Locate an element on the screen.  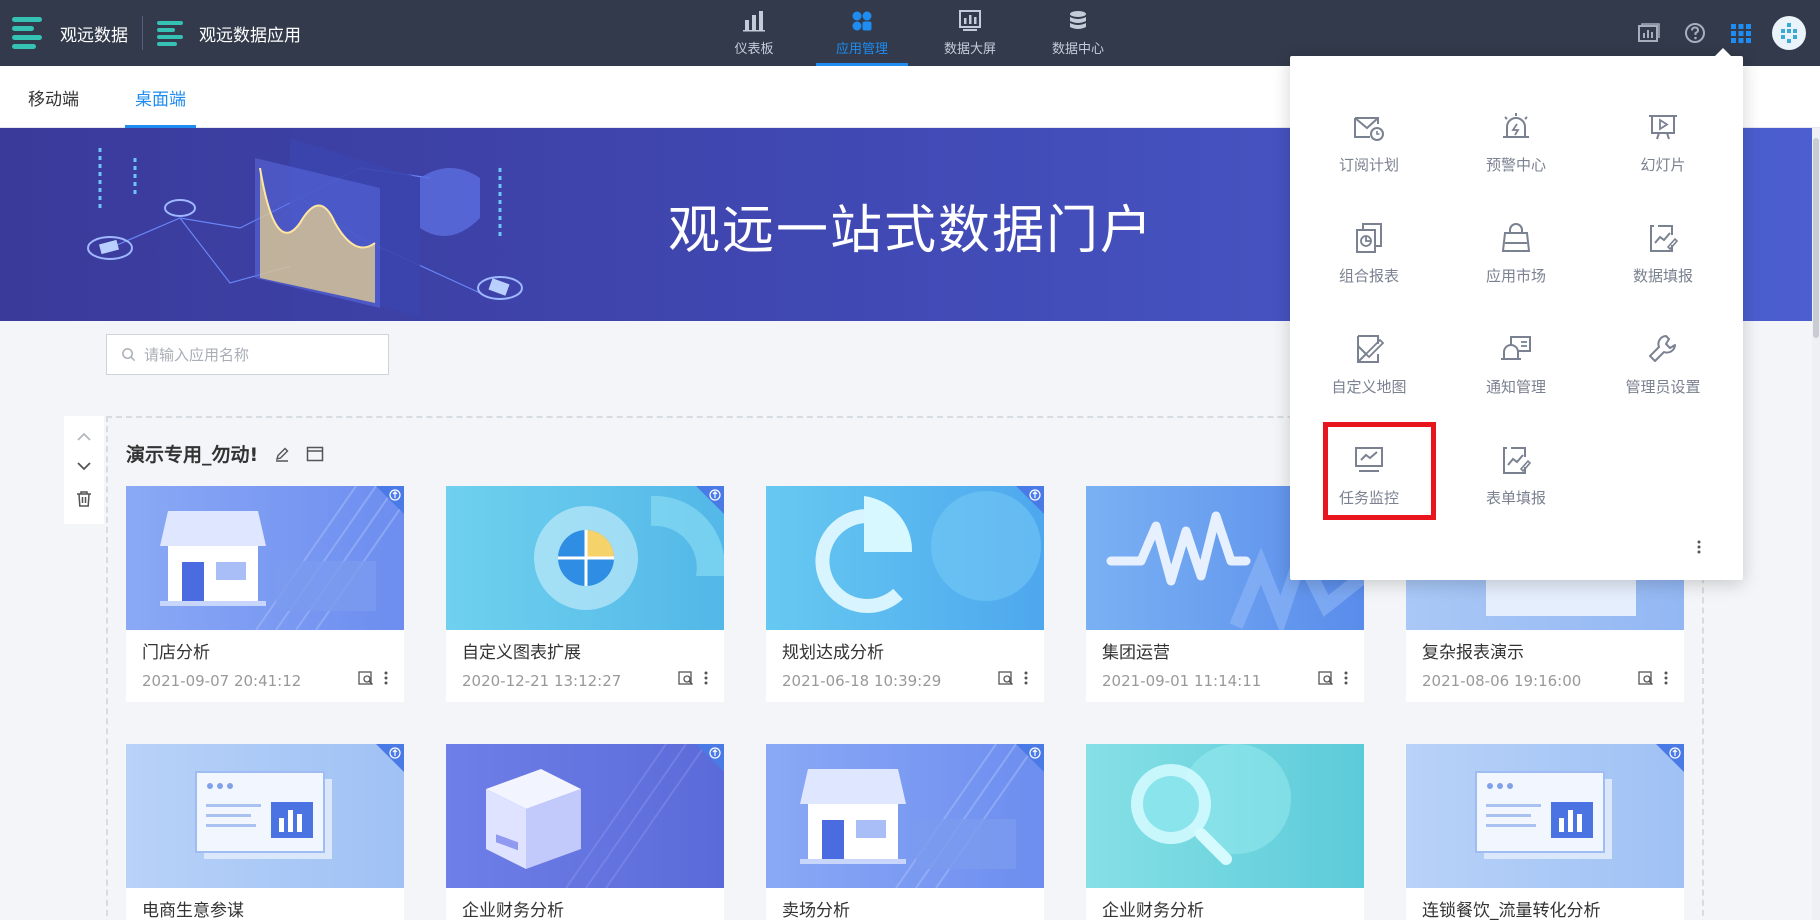
trash-icon is located at coordinates (84, 499).